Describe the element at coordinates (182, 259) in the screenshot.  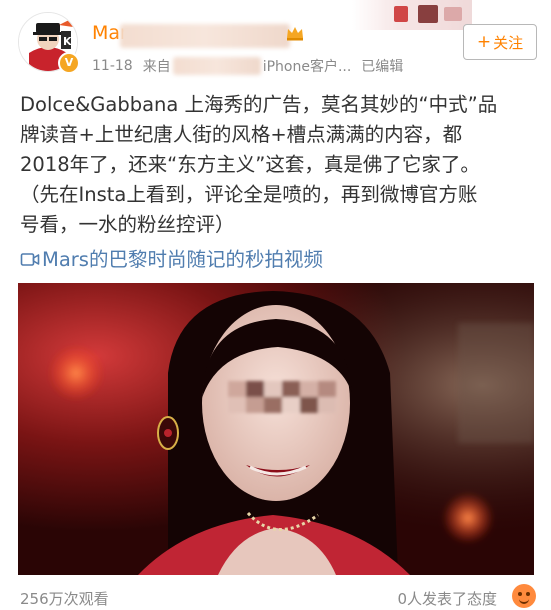
I see `video-link-text: Mars的巴黎时尚随记的秒拍视频` at that location.